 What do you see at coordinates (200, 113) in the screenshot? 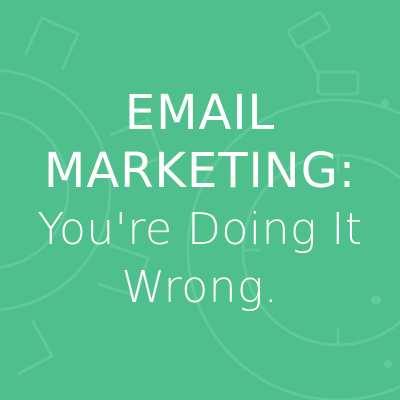
I see `headline-line-1: EMAIL` at bounding box center [200, 113].